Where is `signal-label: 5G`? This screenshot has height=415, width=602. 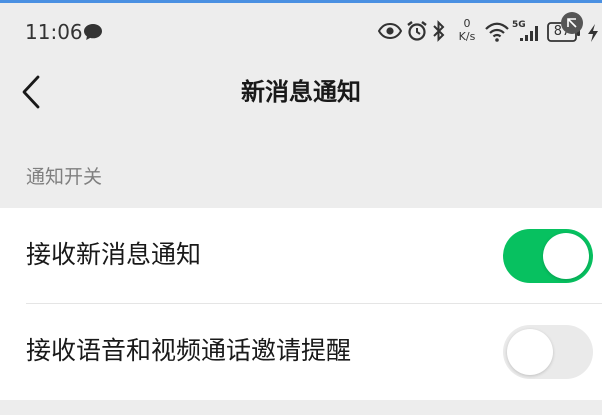 signal-label: 5G is located at coordinates (519, 25).